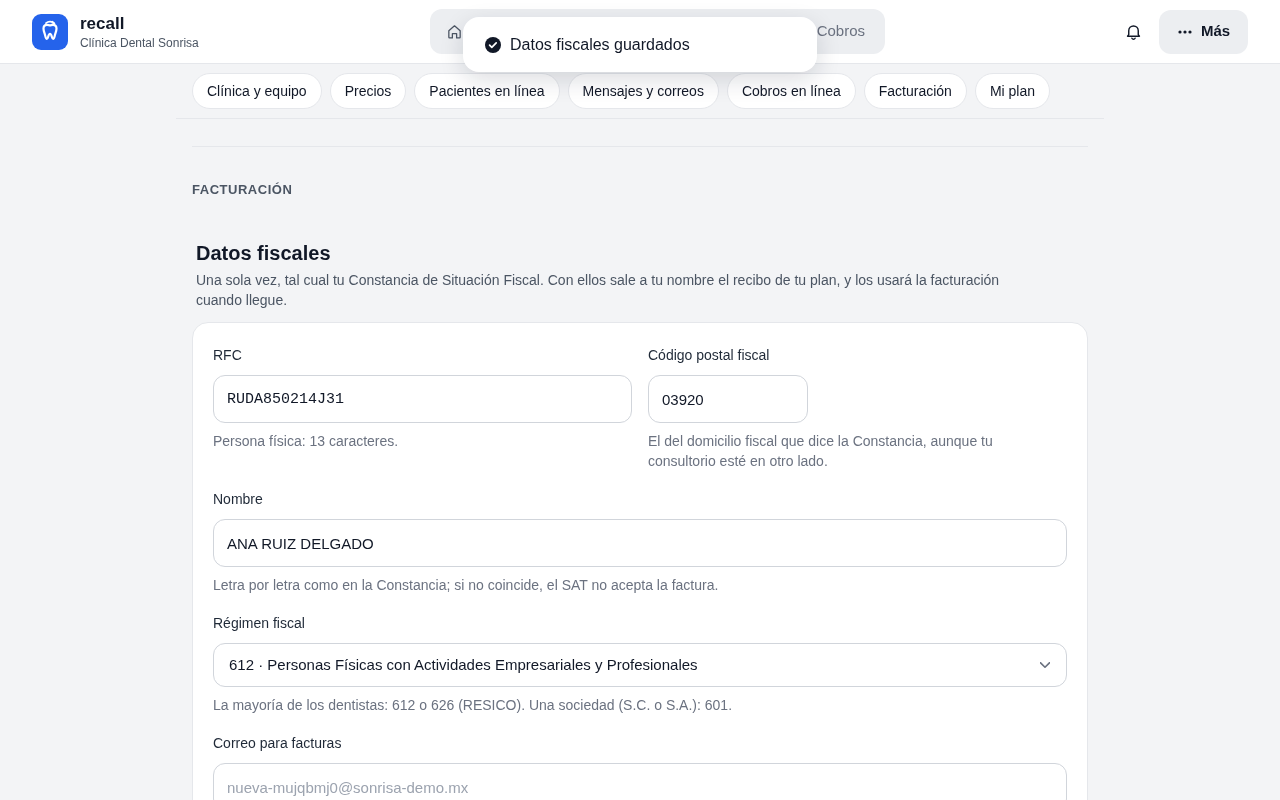 The height and width of the screenshot is (800, 1280). What do you see at coordinates (487, 91) in the screenshot?
I see `section-tab: Pacientes en línea` at bounding box center [487, 91].